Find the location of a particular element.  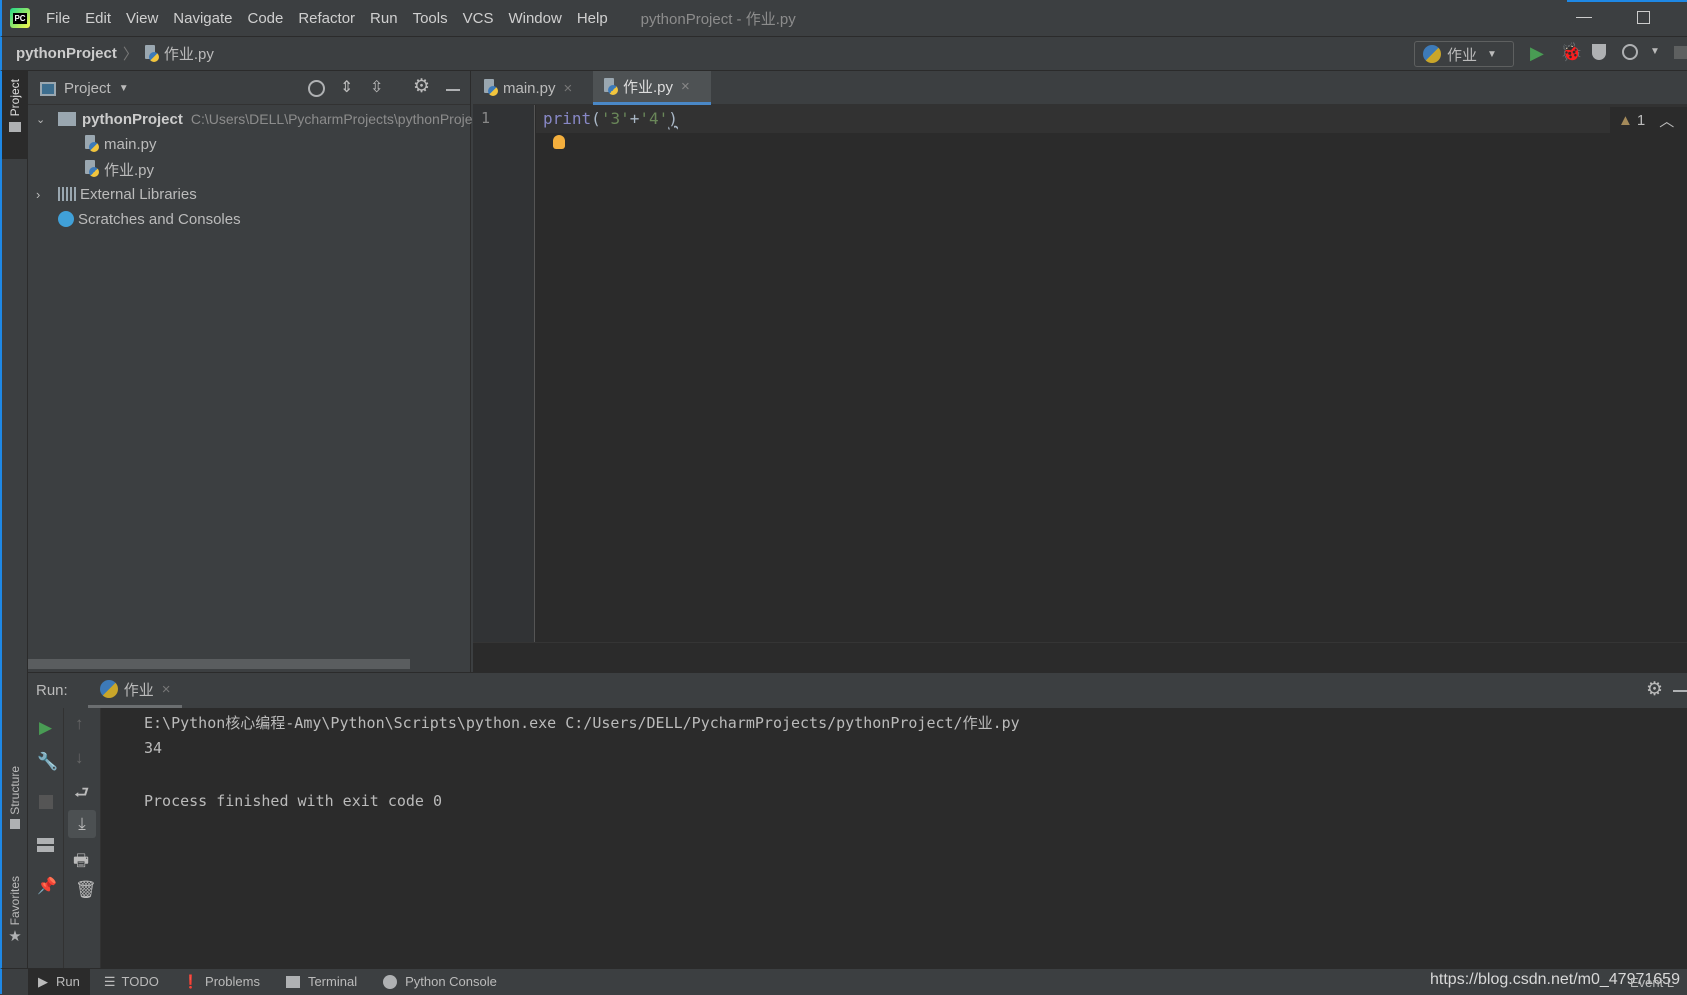

tab-label: 作业.py is located at coordinates (648, 87).